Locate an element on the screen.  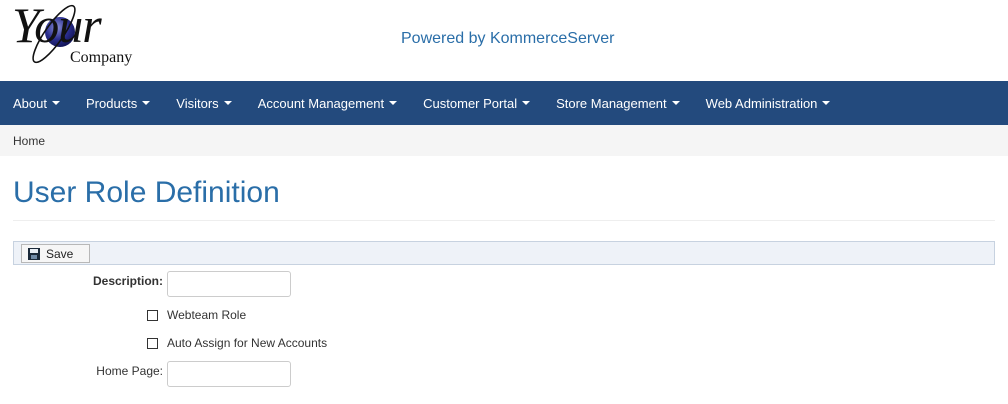
title-divider is located at coordinates (504, 220).